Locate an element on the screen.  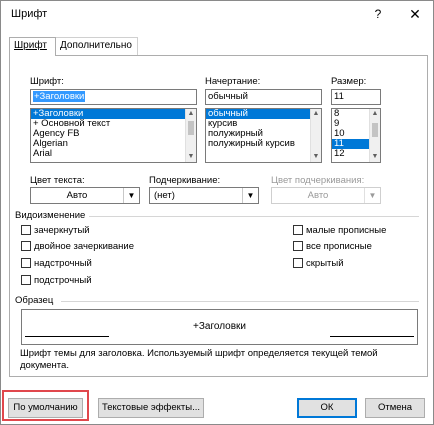
size-listbox: 8 9 10 11 12 ▲ ▼ is located at coordinates (356, 135).